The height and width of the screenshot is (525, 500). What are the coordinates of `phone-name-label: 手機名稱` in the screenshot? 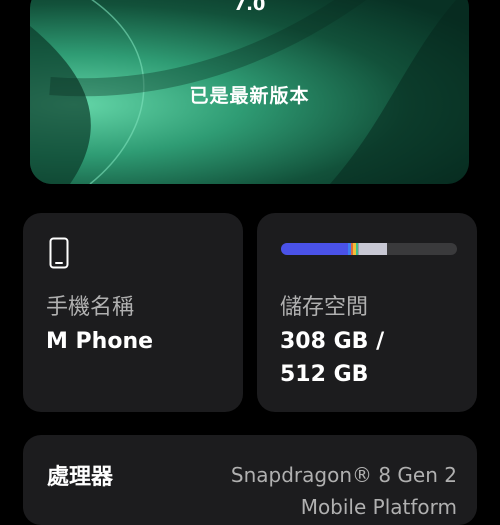 It's located at (90, 307).